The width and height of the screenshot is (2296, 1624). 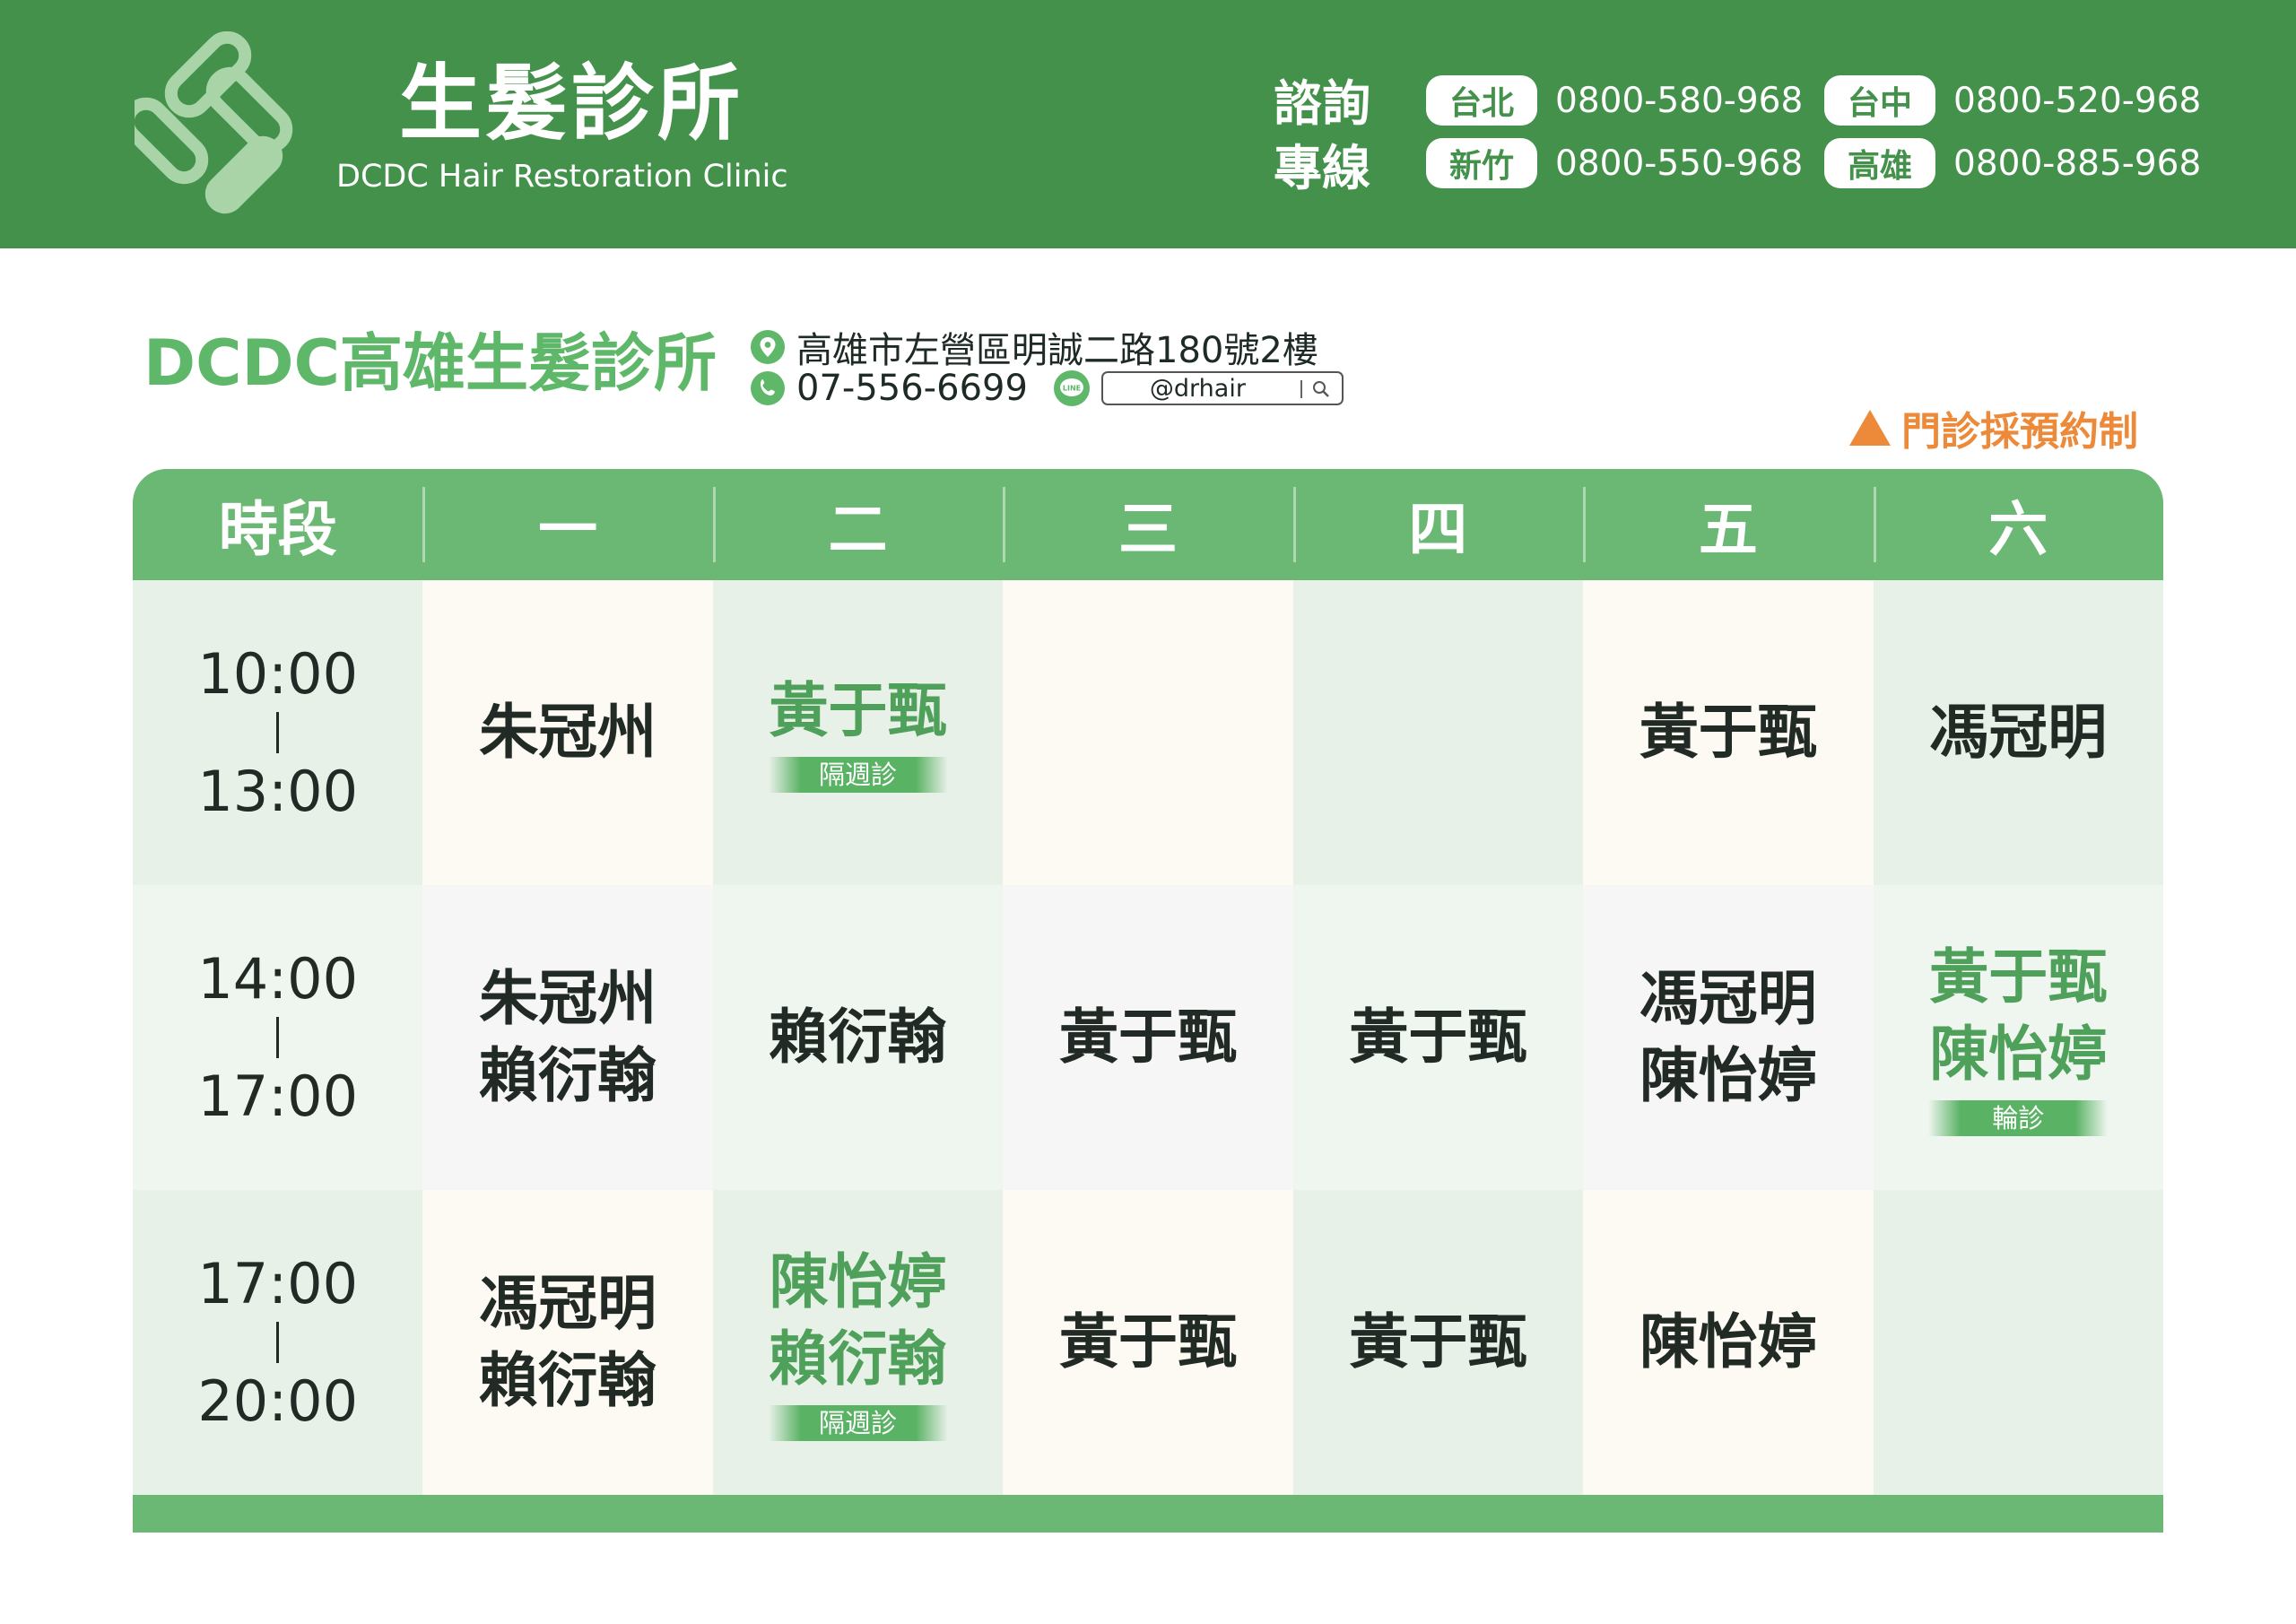 I want to click on clinic-name: DCDC高雄生髮診所, so click(x=430, y=363).